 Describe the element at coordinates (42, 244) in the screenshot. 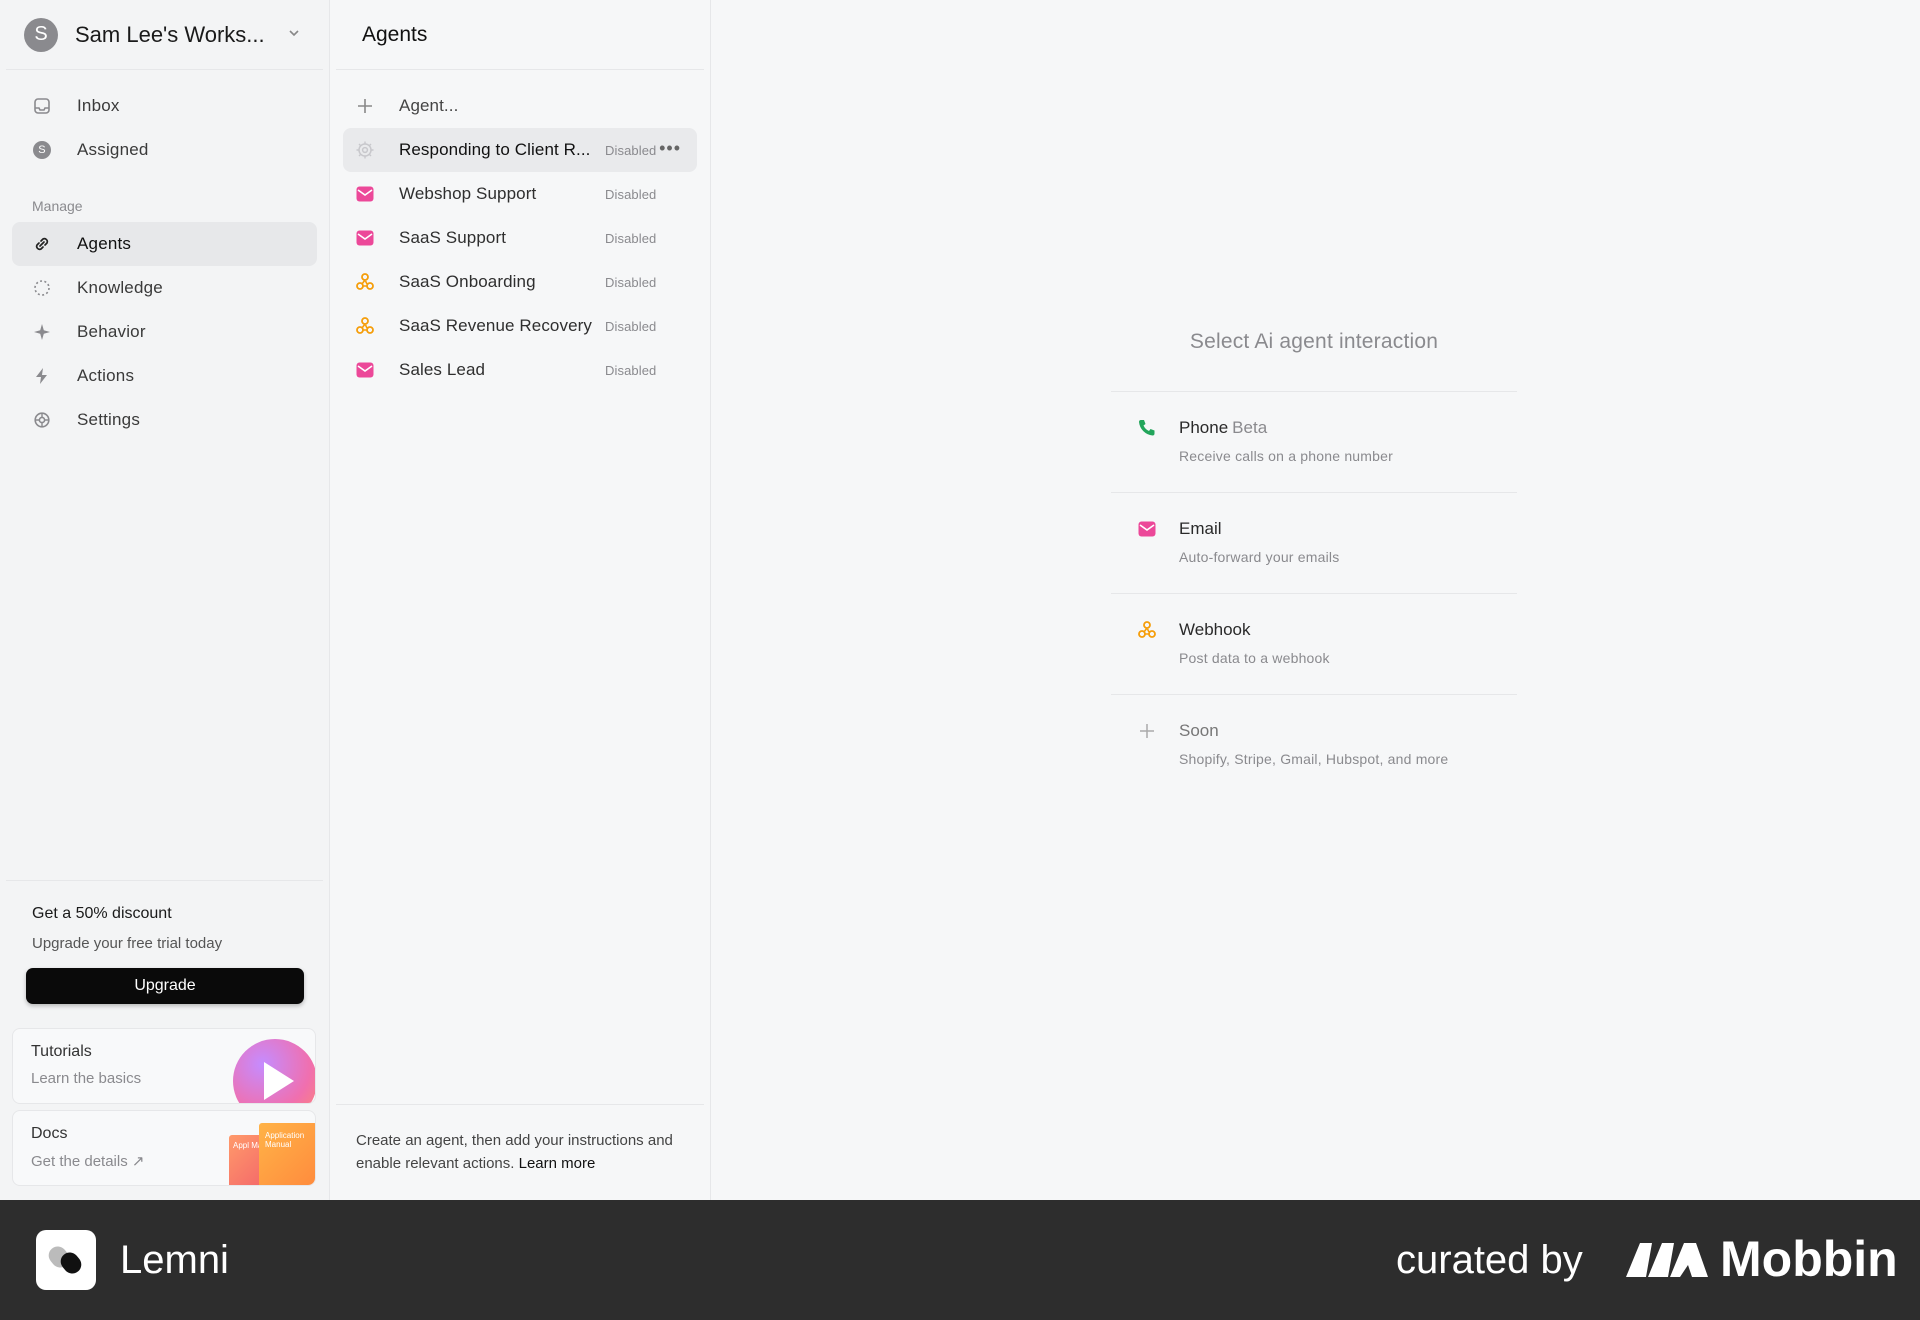

I see `link-icon` at that location.